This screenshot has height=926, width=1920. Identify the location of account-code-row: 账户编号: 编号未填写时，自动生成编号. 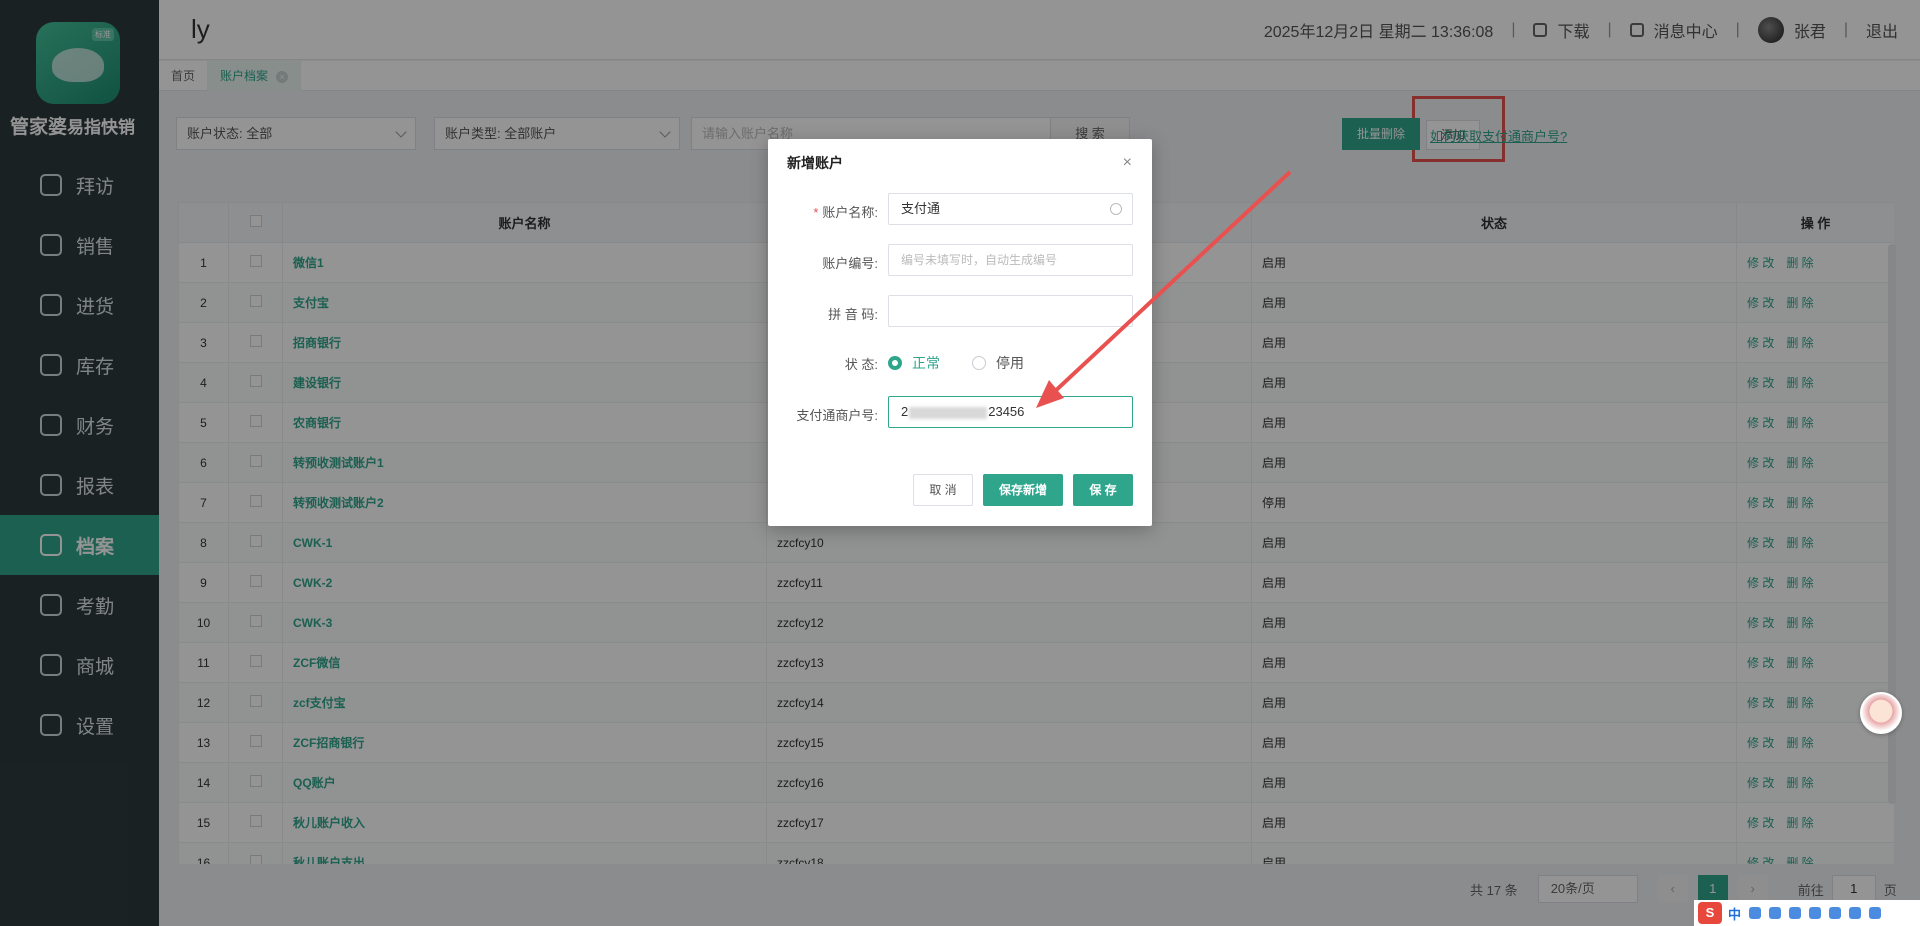
(960, 261).